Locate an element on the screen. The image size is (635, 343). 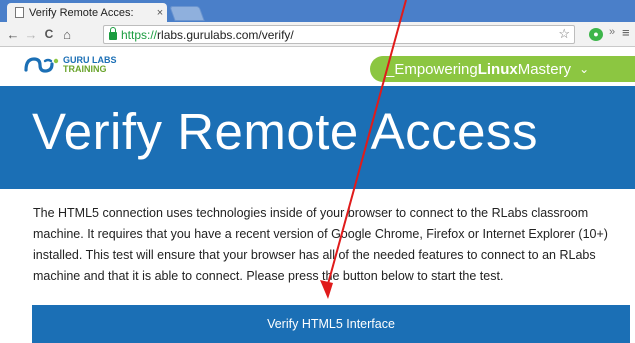
bookmark-star-icon: ☆ is located at coordinates (564, 34).